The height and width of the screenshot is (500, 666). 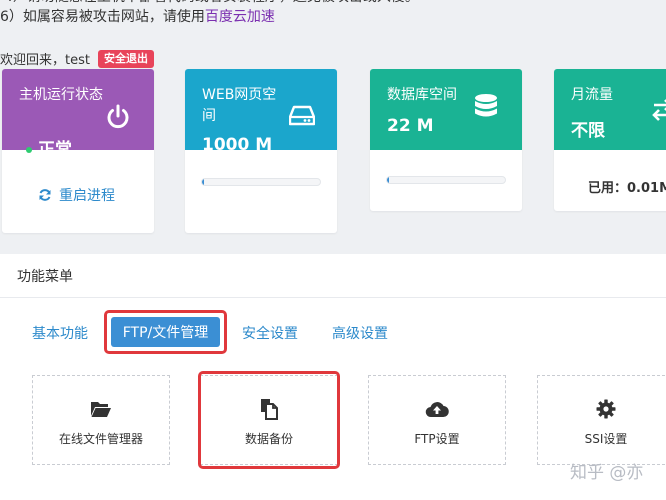 What do you see at coordinates (627, 188) in the screenshot?
I see `traffic-used: 已用：0.01M` at bounding box center [627, 188].